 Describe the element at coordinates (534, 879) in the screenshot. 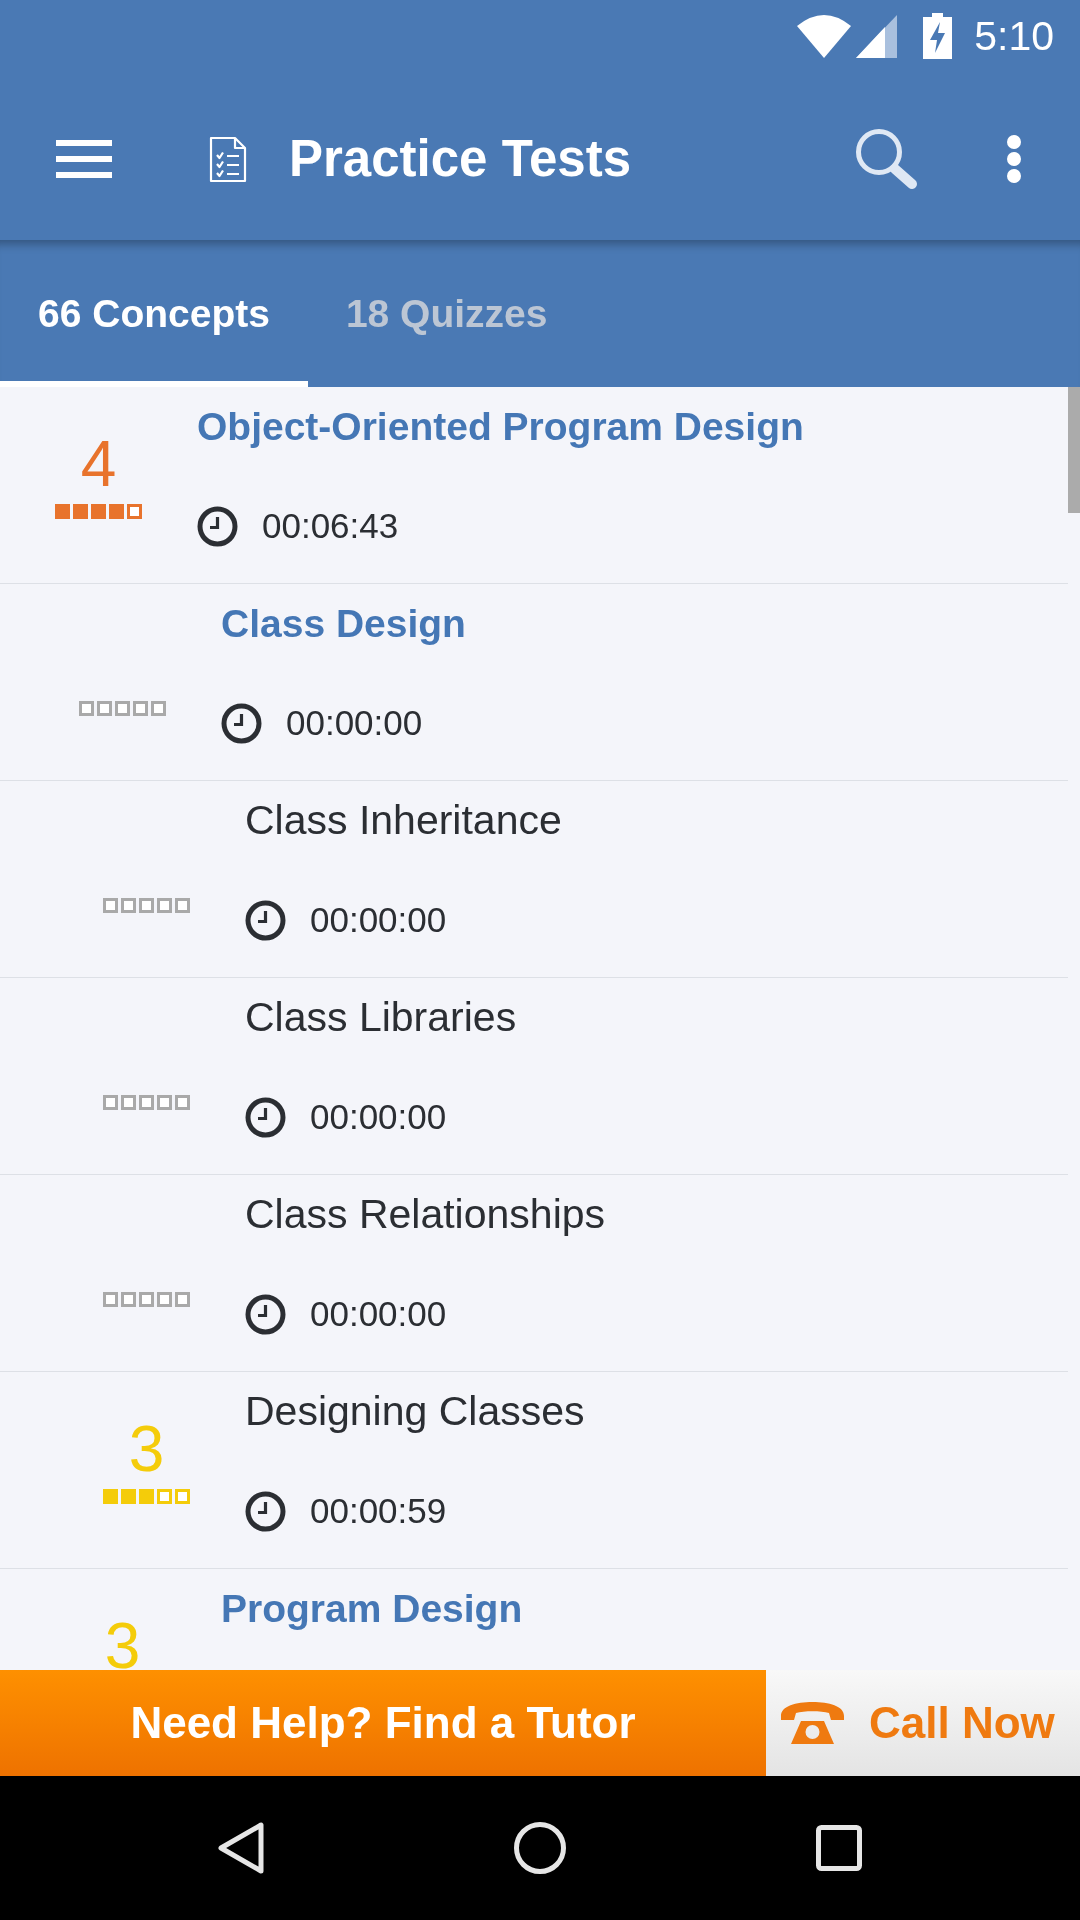

I see `concept-row: Class Inheritance 00:00:00` at that location.